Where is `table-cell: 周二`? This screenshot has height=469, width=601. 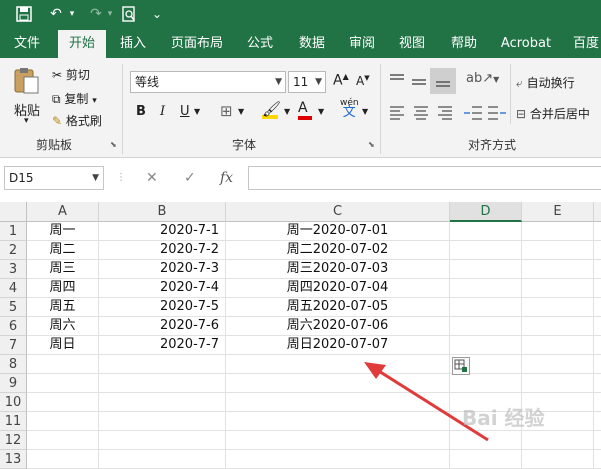 table-cell: 周二 is located at coordinates (63, 250).